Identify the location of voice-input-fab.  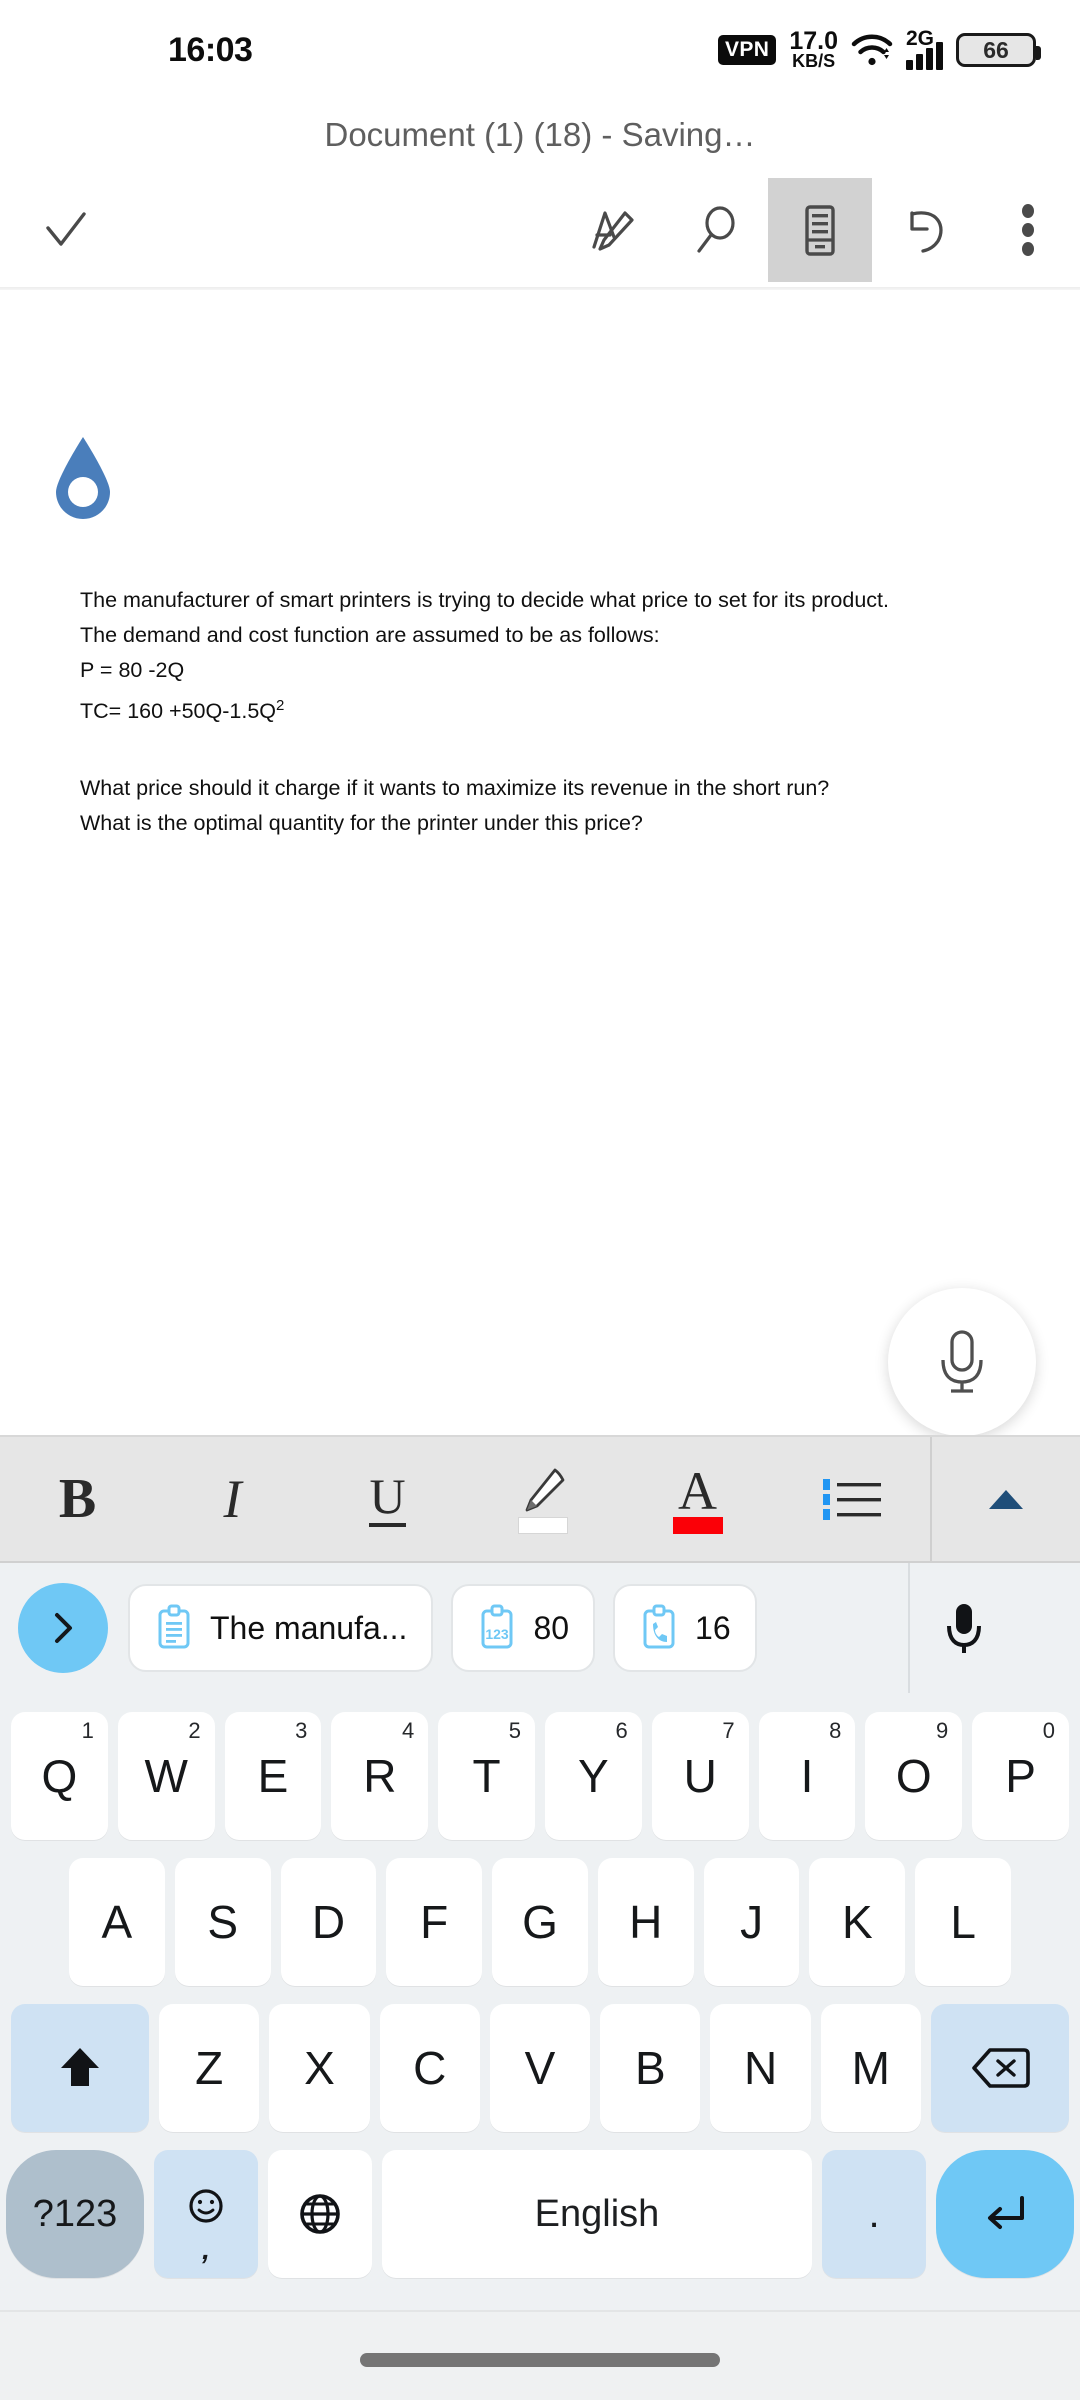
(962, 1362).